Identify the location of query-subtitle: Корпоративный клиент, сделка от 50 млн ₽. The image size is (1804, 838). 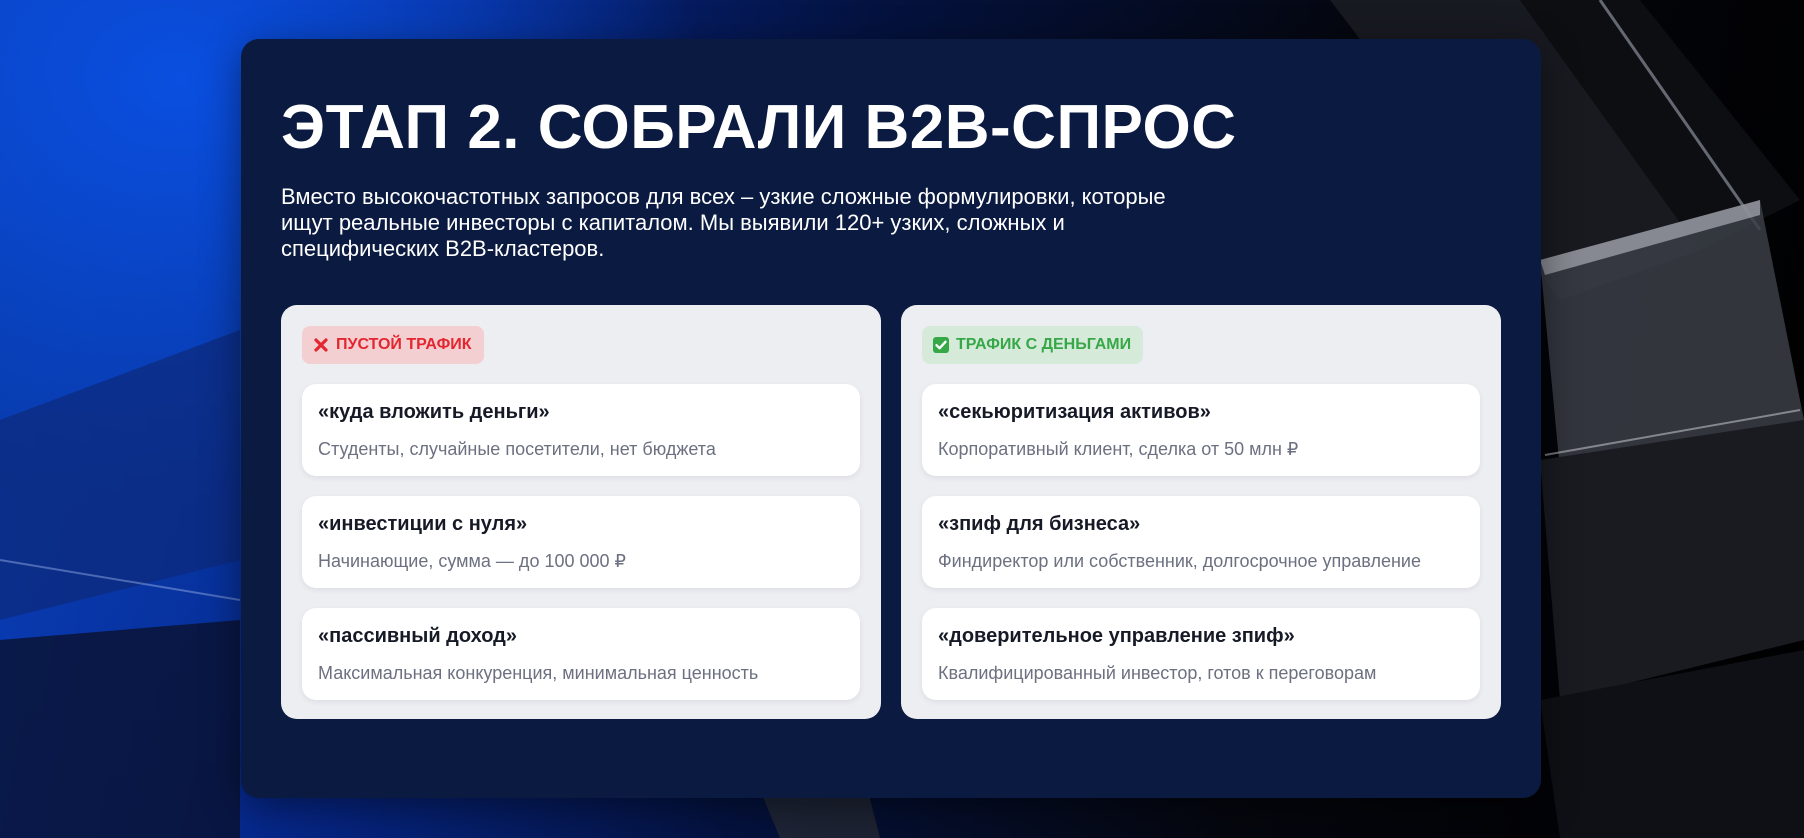
(1118, 449).